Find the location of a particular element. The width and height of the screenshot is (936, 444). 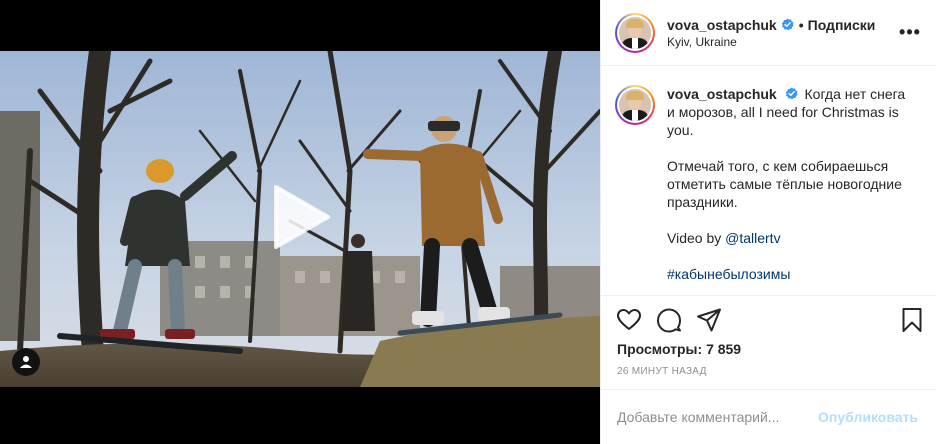

hashtag-link: #кабынебылозимы is located at coordinates (728, 274).